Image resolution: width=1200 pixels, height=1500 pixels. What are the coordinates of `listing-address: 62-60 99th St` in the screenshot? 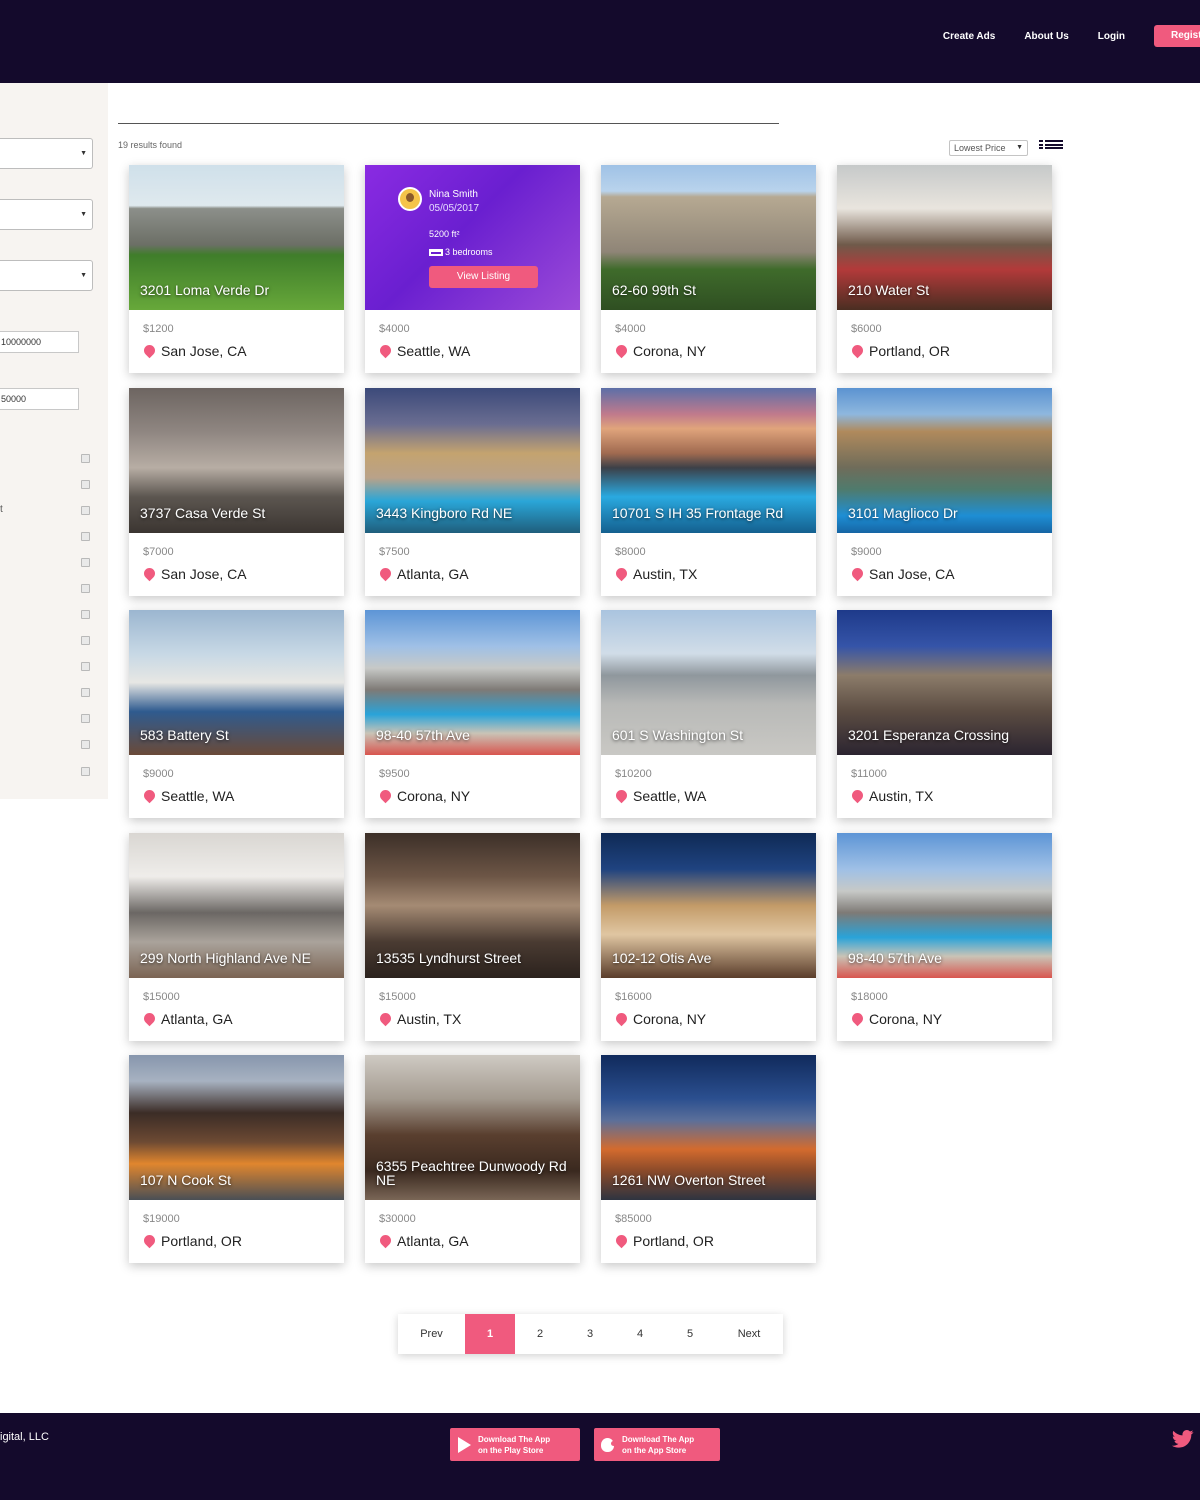 It's located at (654, 290).